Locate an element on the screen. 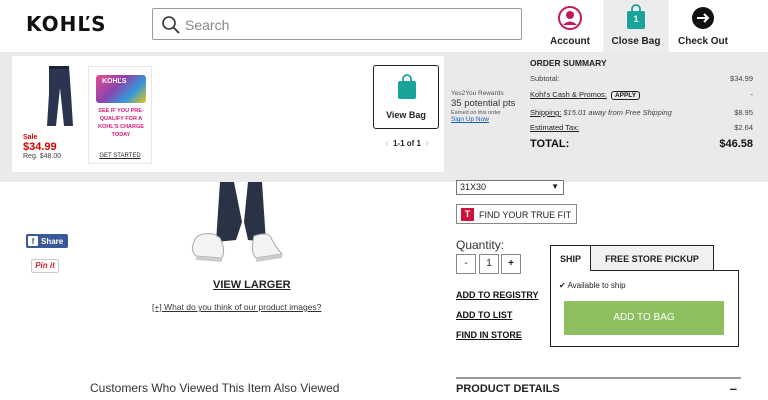  bag-pager: ‹ 1-1 of 1 › is located at coordinates (407, 143).